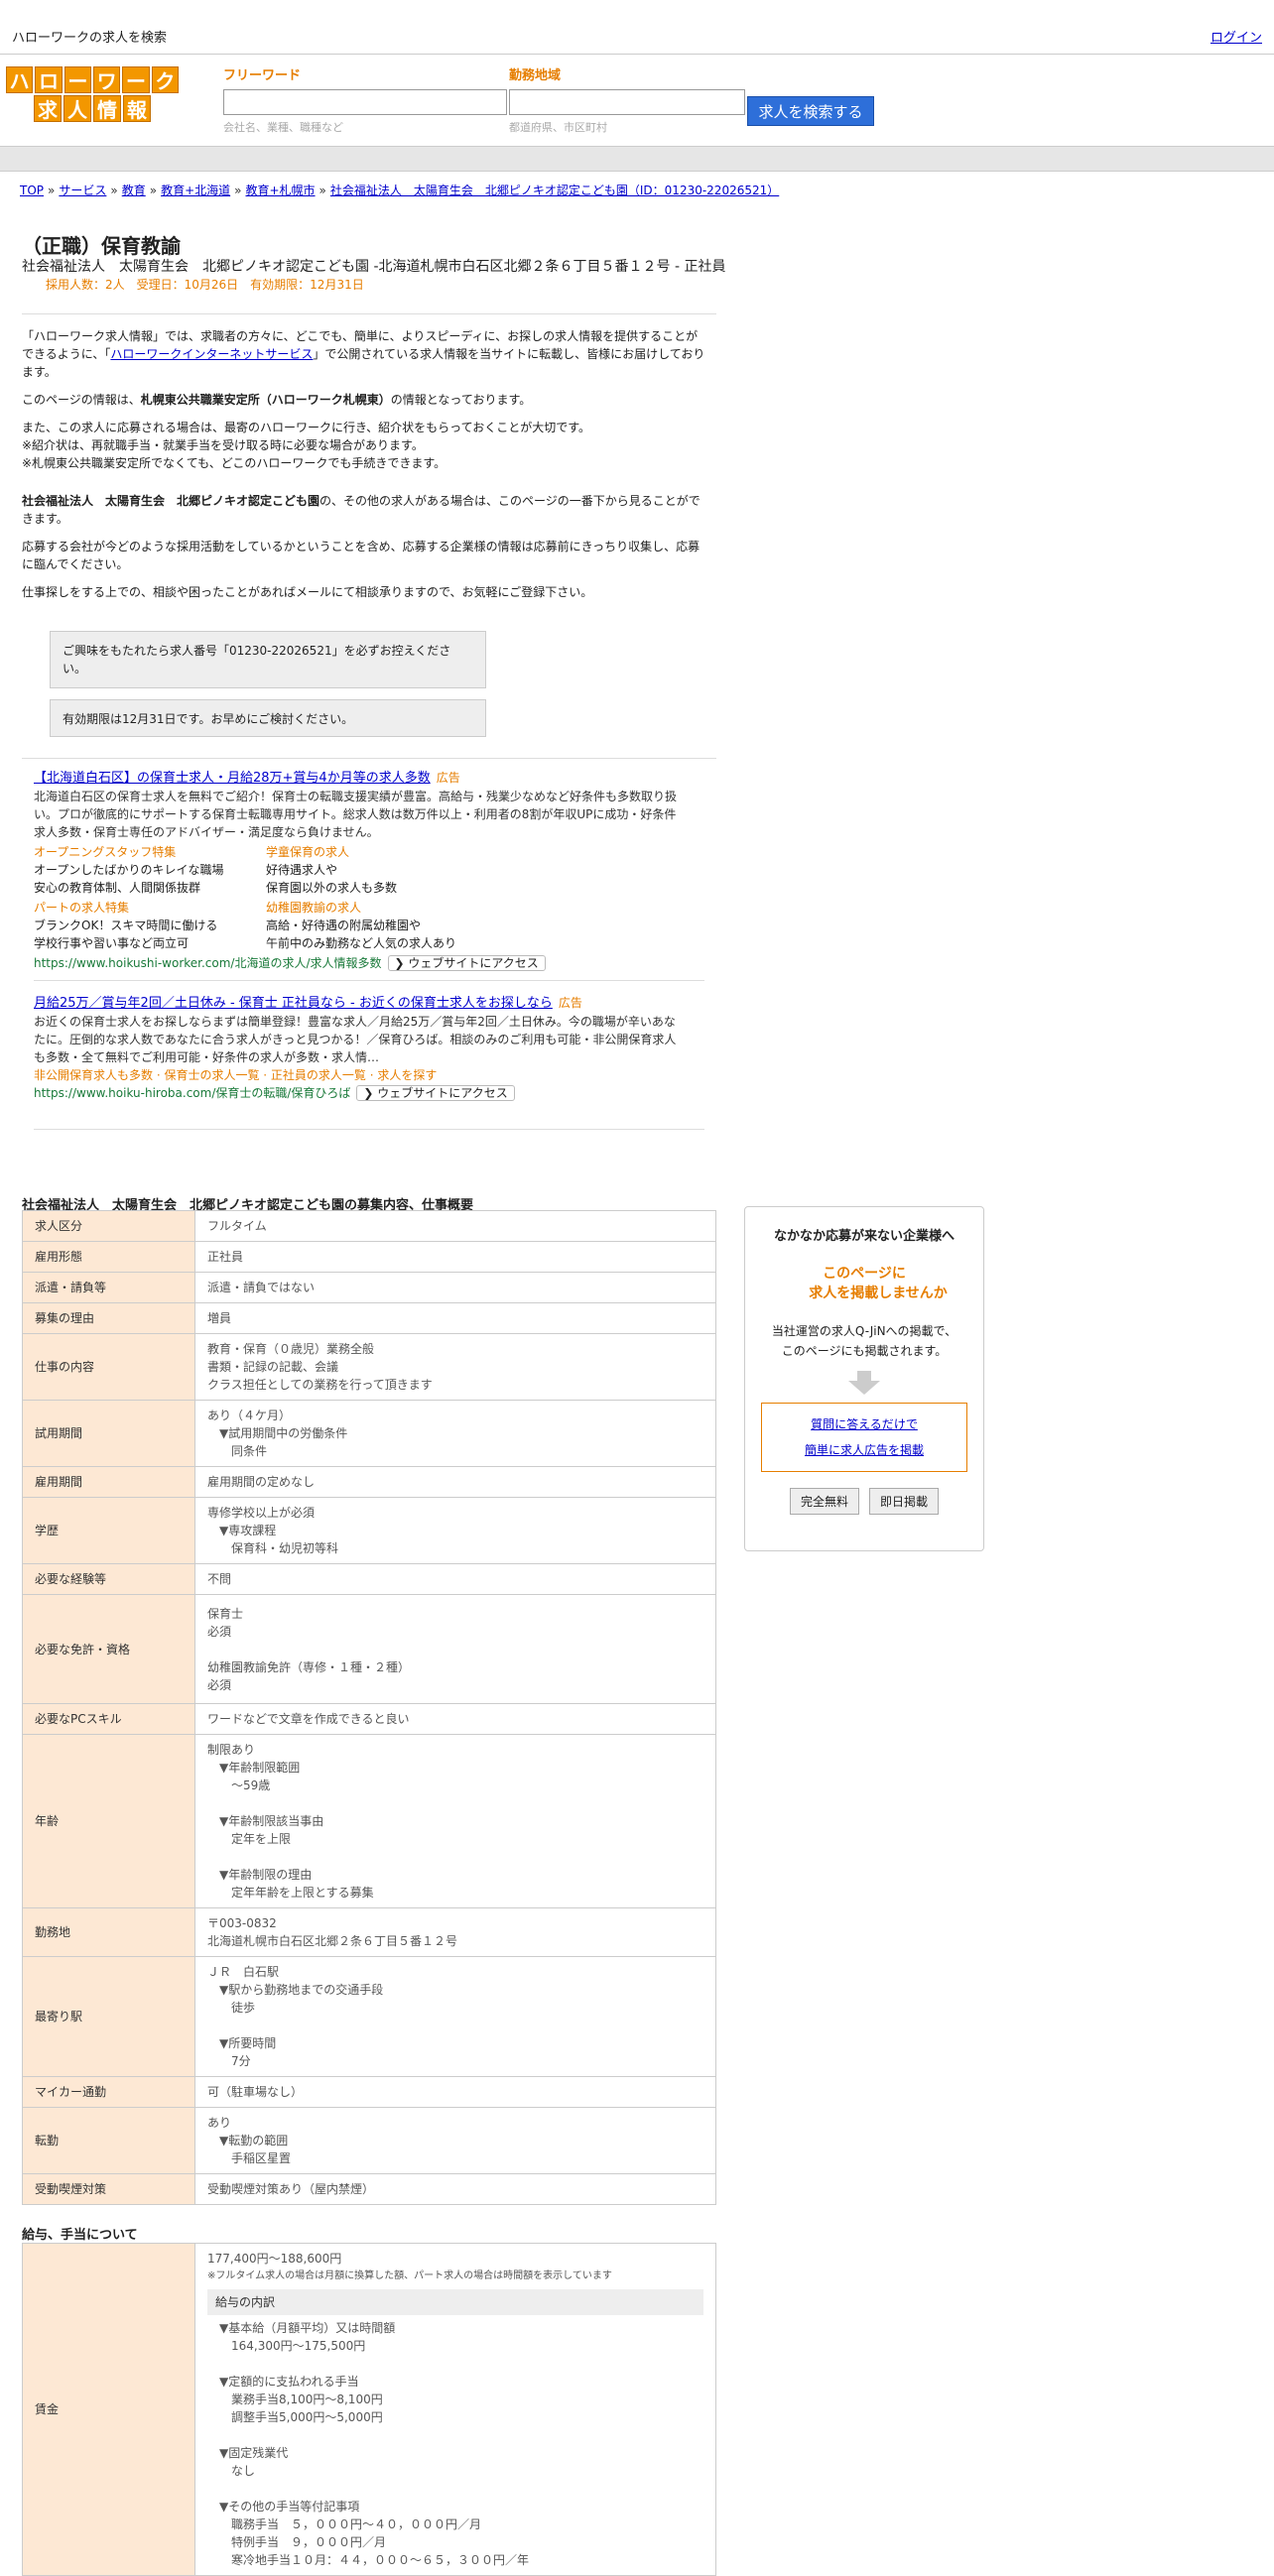 This screenshot has width=1274, height=2576. I want to click on salary-line: 調整手当5,000円〜5,000円, so click(301, 2417).